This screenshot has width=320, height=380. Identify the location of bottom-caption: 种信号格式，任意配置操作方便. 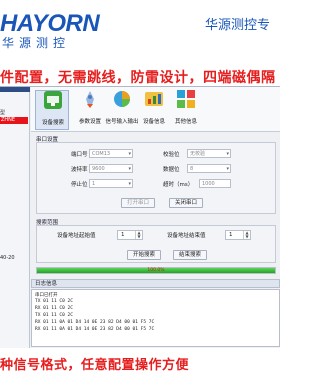
(95, 365).